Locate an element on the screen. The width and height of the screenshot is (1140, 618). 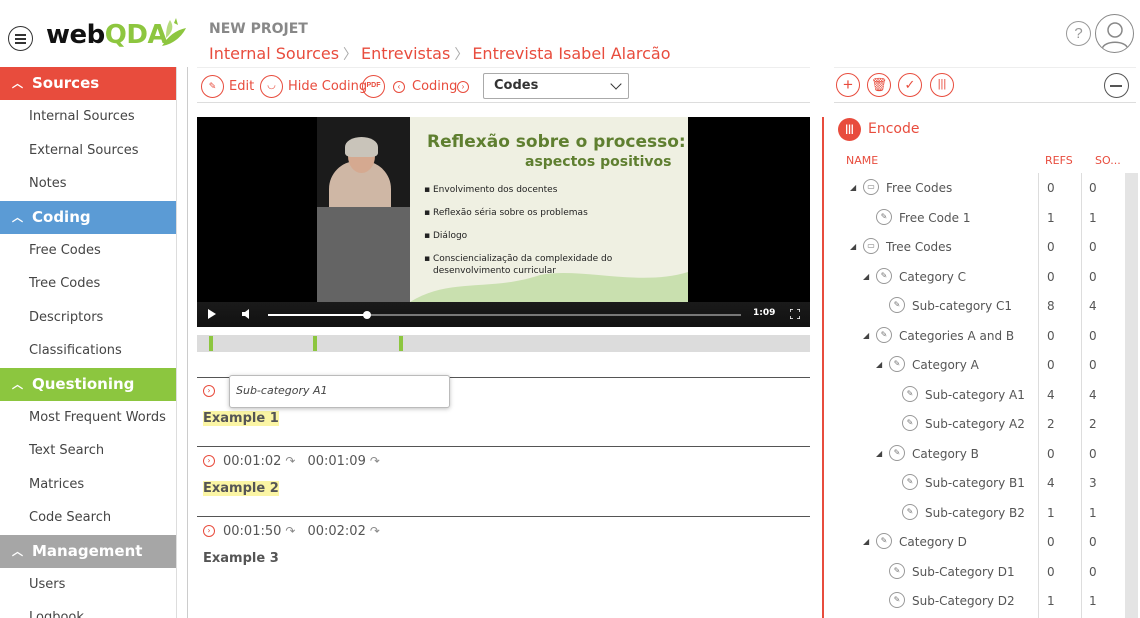
coding-next-icon: › is located at coordinates (463, 87).